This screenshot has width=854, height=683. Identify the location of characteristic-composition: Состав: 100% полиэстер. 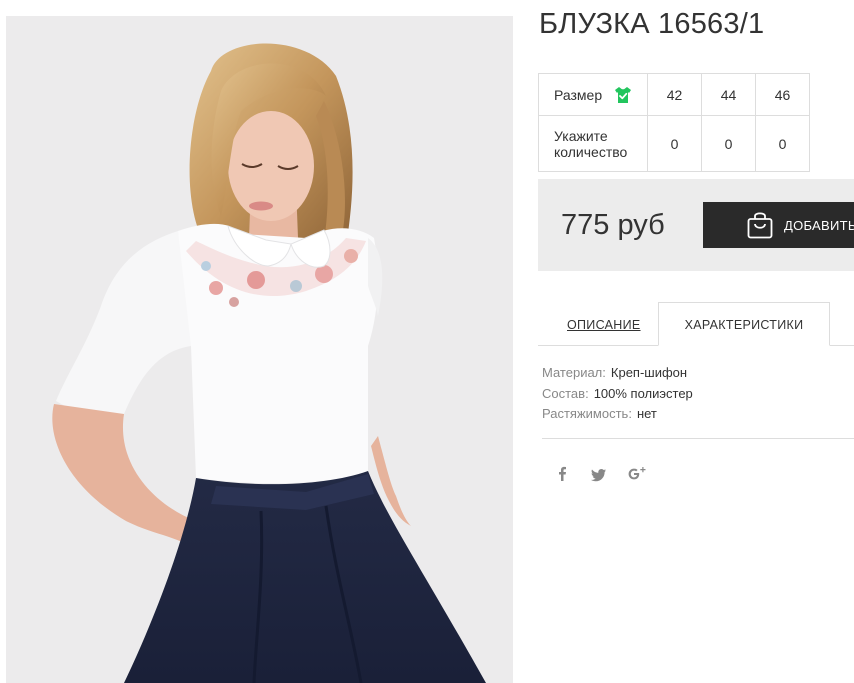
(617, 396).